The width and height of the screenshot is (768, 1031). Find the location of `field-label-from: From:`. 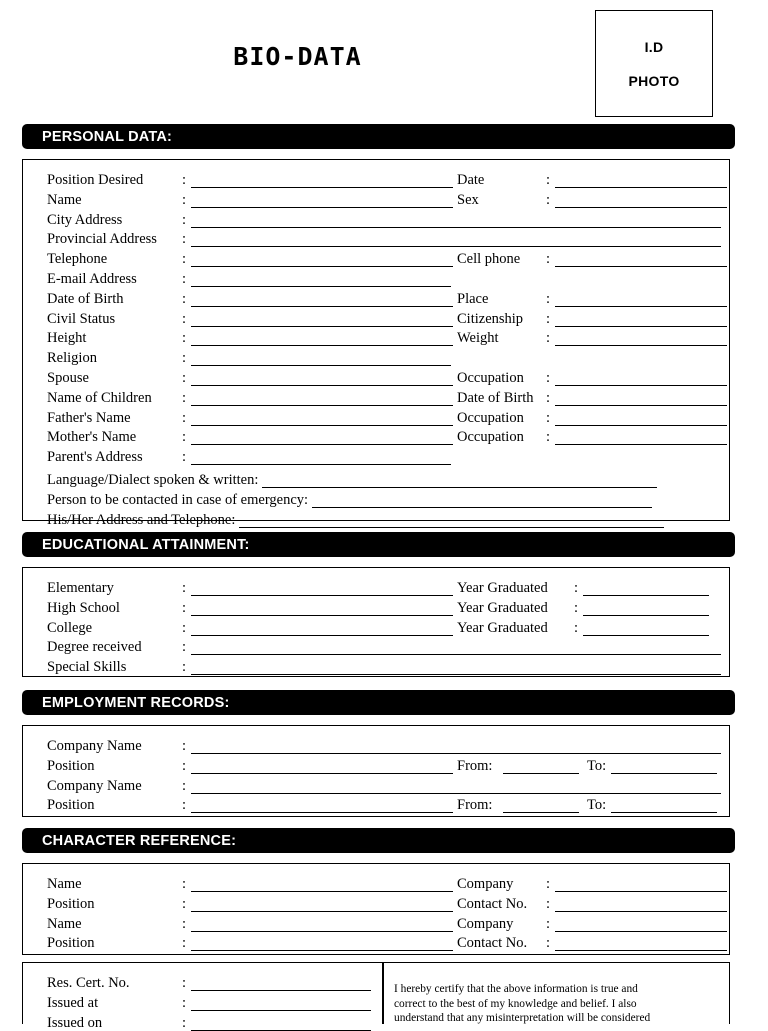

field-label-from: From: is located at coordinates (475, 765).